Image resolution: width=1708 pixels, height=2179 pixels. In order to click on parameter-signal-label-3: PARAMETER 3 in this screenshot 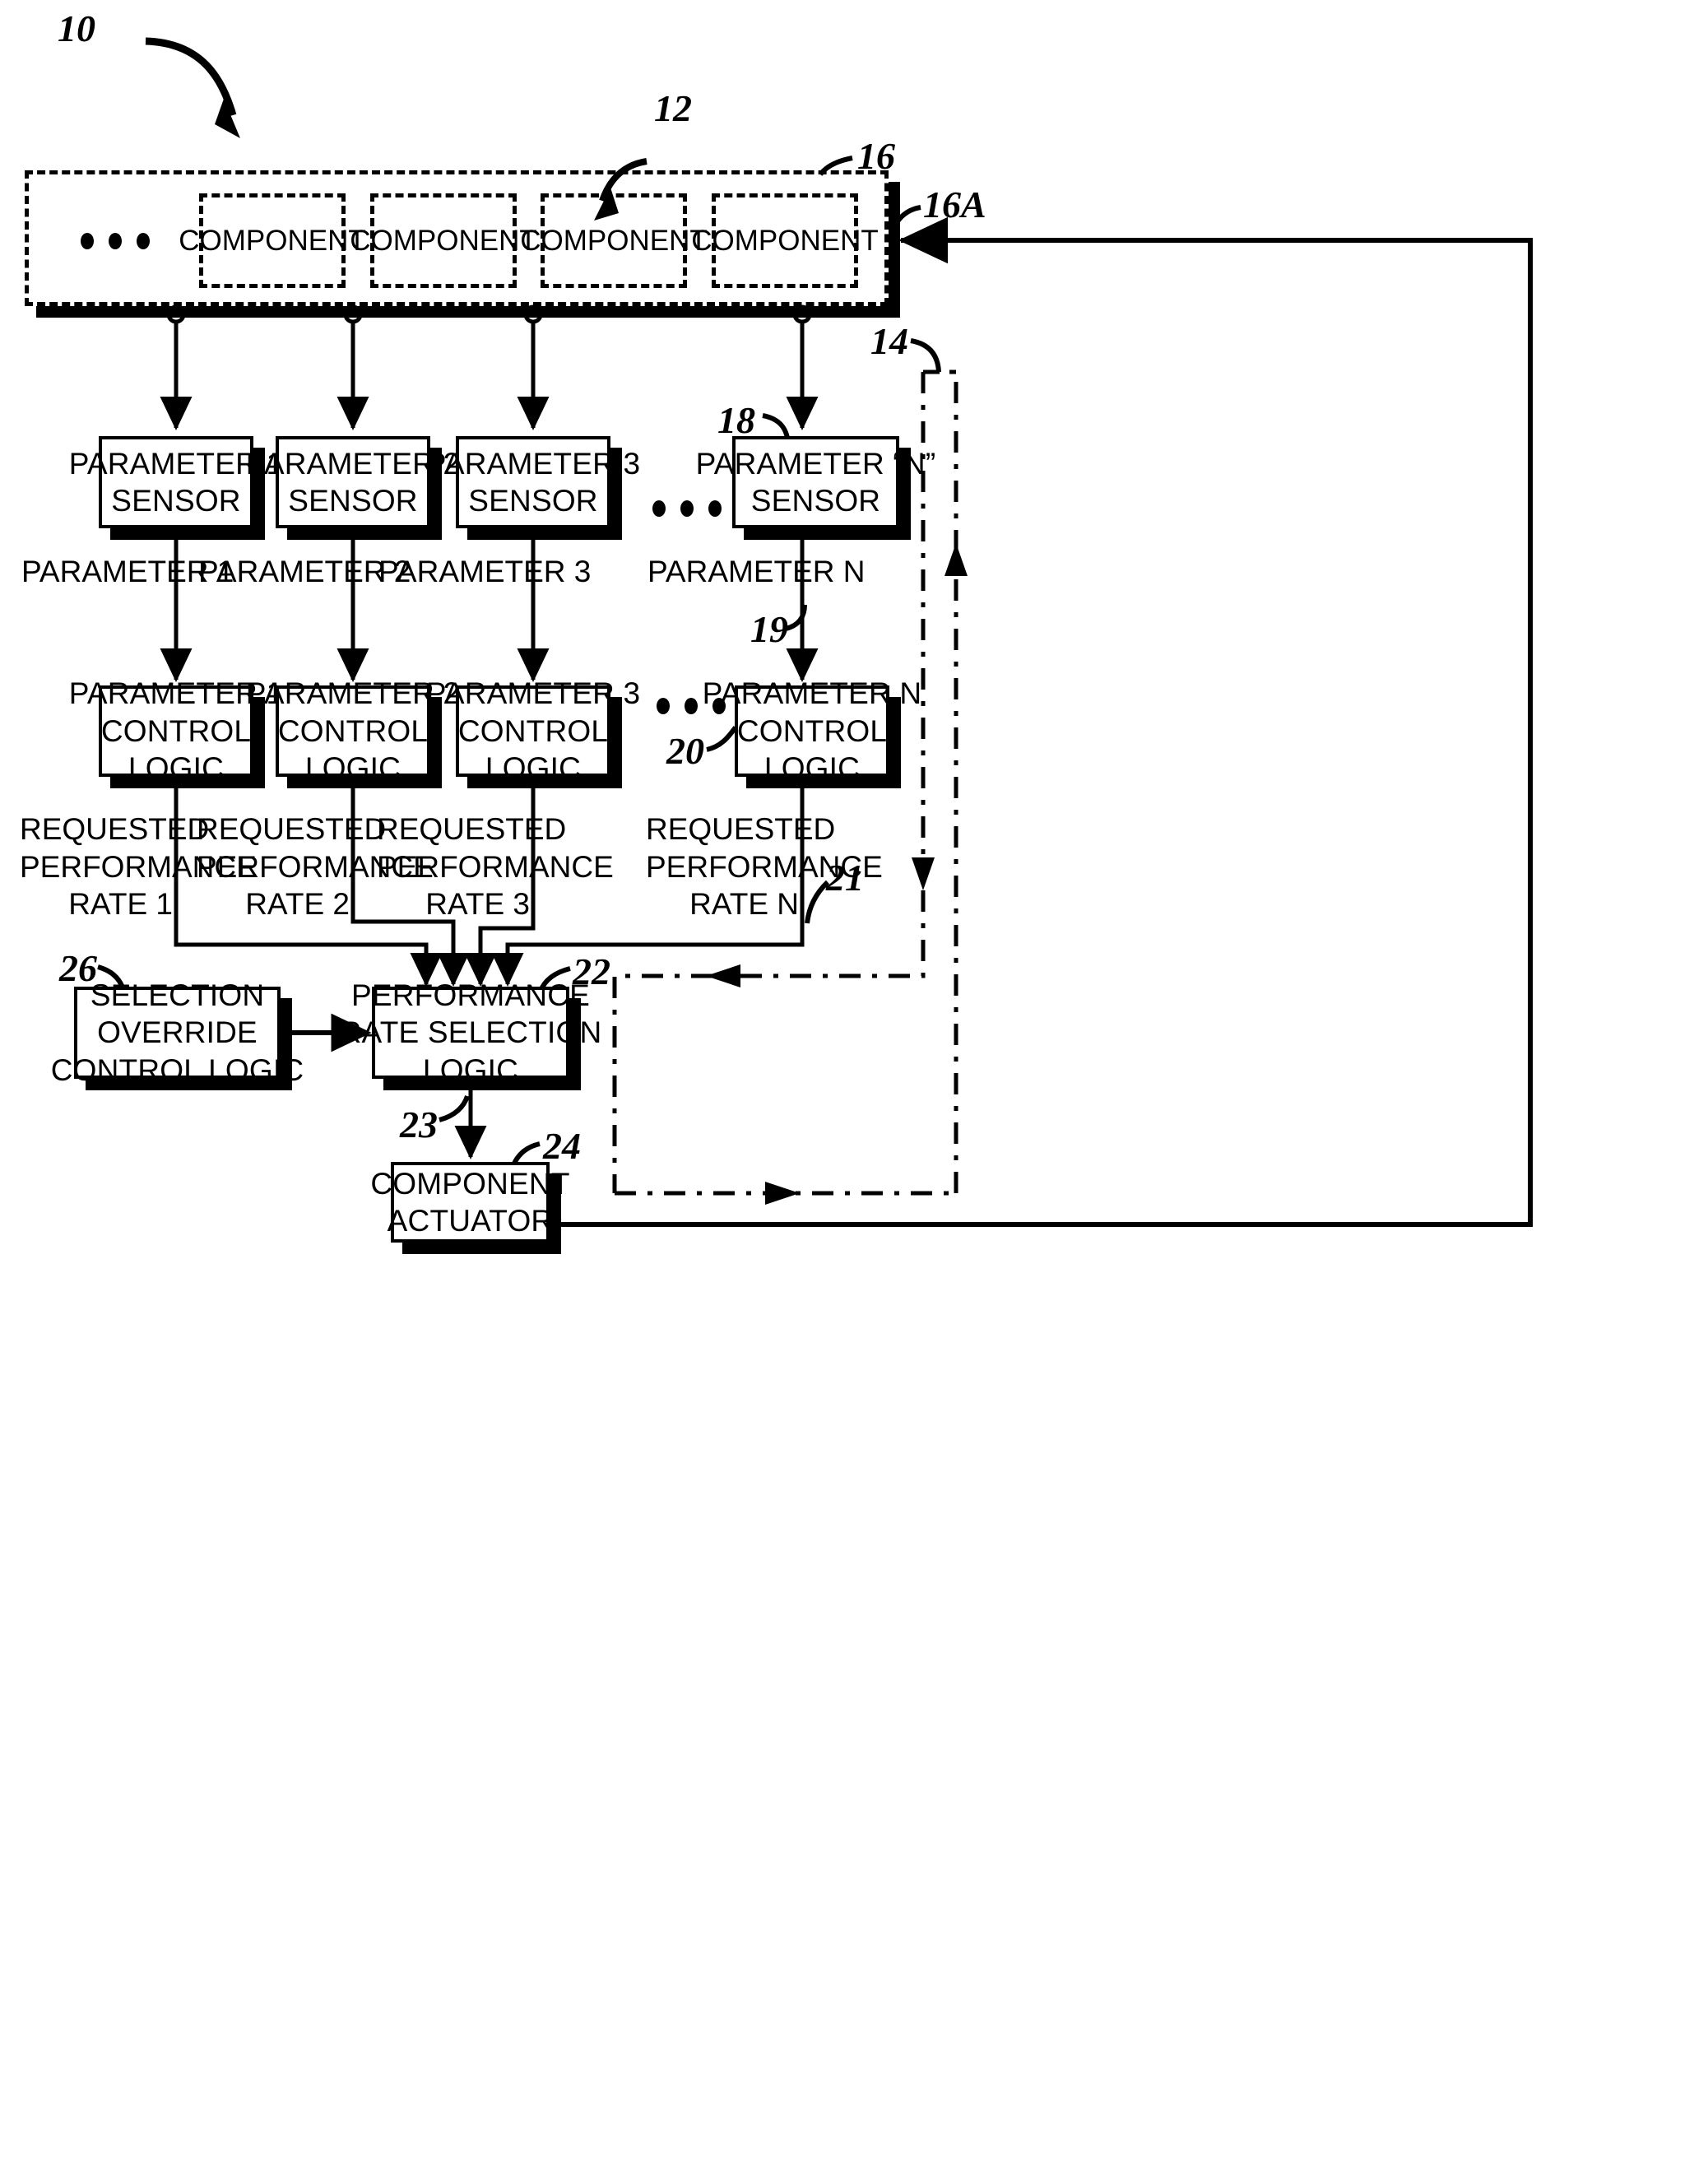, I will do `click(485, 571)`.